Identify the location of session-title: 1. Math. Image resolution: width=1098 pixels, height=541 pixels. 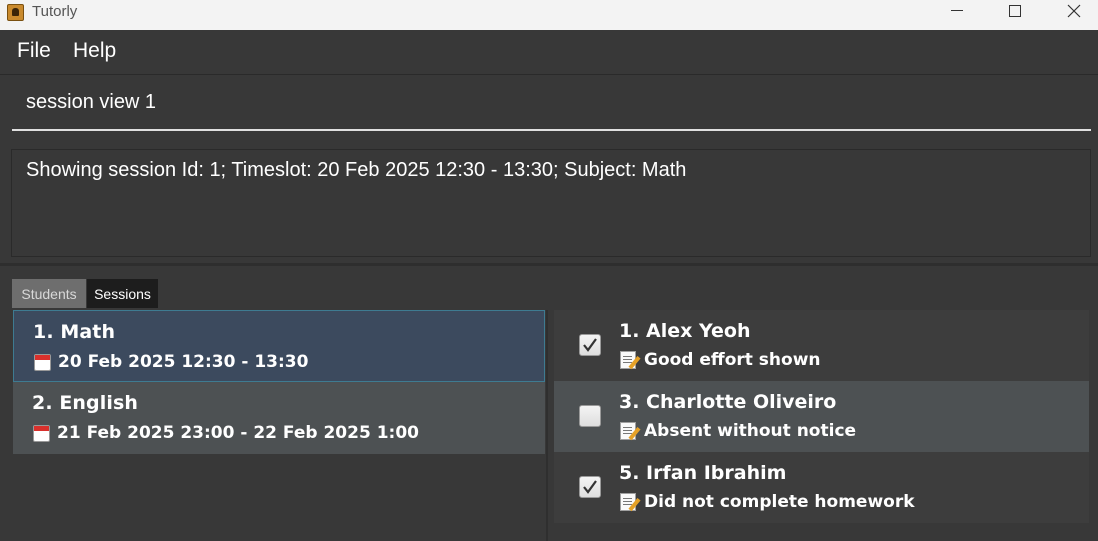
(74, 332).